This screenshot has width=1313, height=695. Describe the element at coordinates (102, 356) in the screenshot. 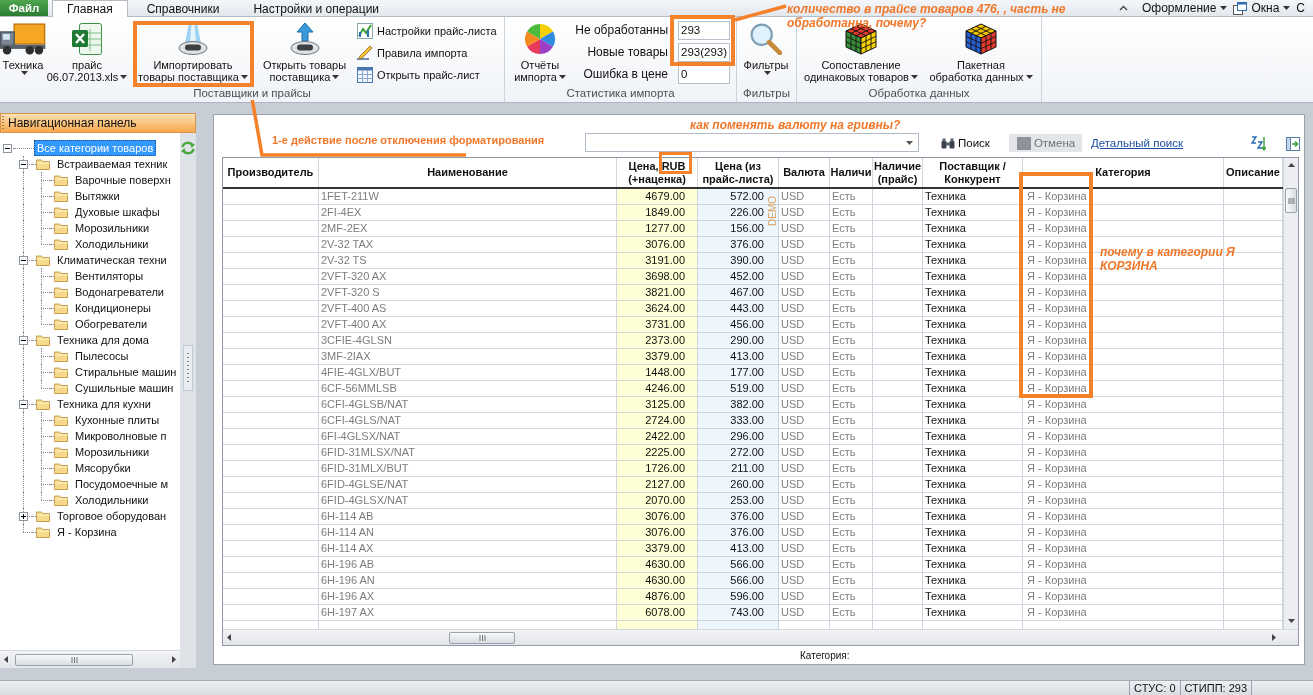

I see `tree-item: Пылесосы` at that location.